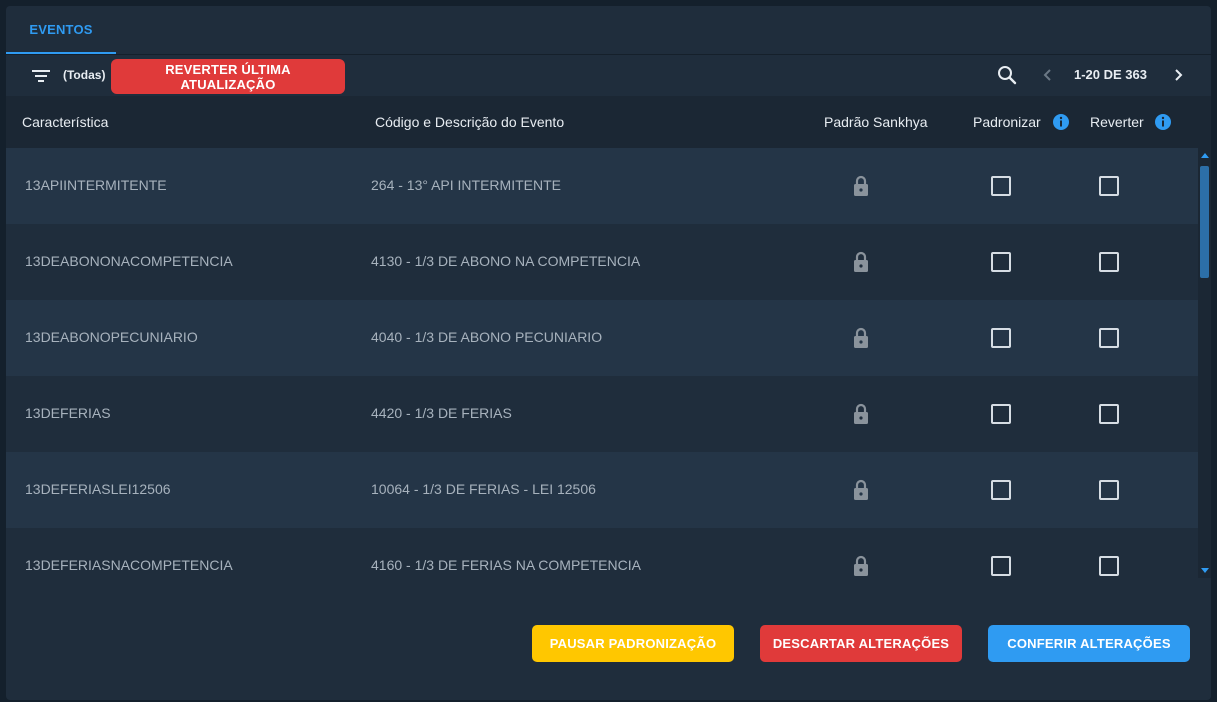  I want to click on table-row: 13DEFERIAS 4420 - 1/3 DE FERIAS, so click(602, 414).